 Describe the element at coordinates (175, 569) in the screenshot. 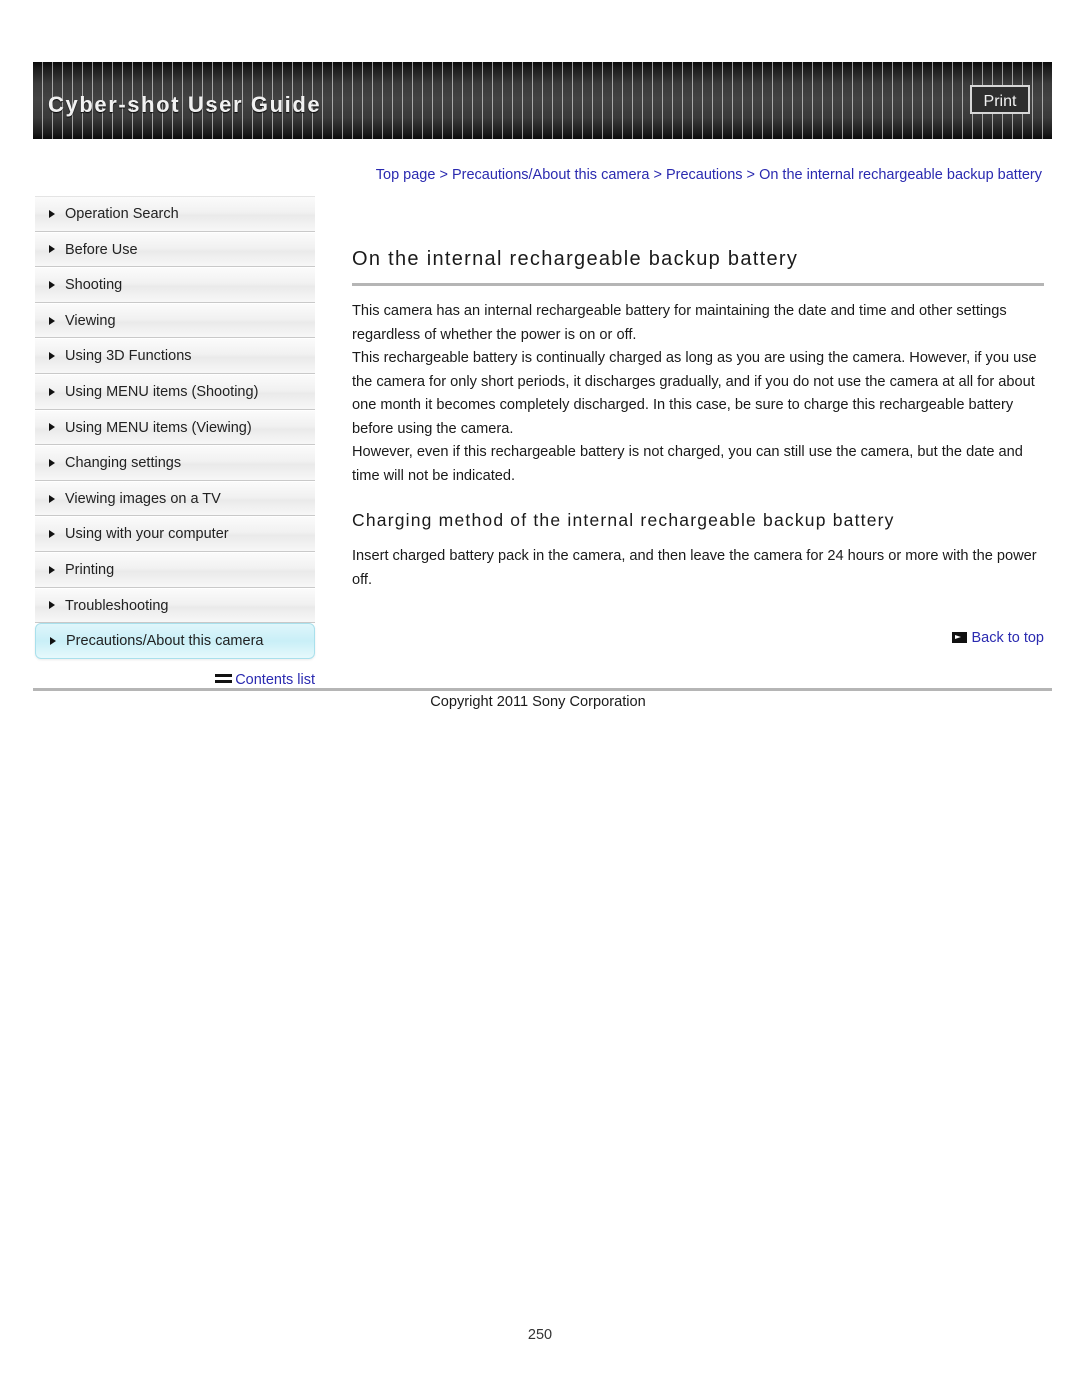

I see `sidebar-item-printing: Printing` at that location.